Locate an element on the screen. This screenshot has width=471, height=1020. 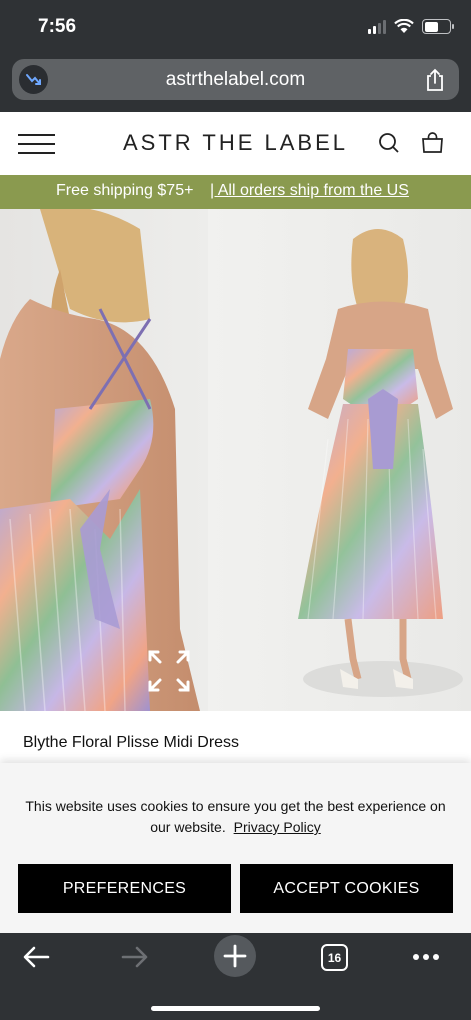
tabs-icon: 16 is located at coordinates (334, 957).